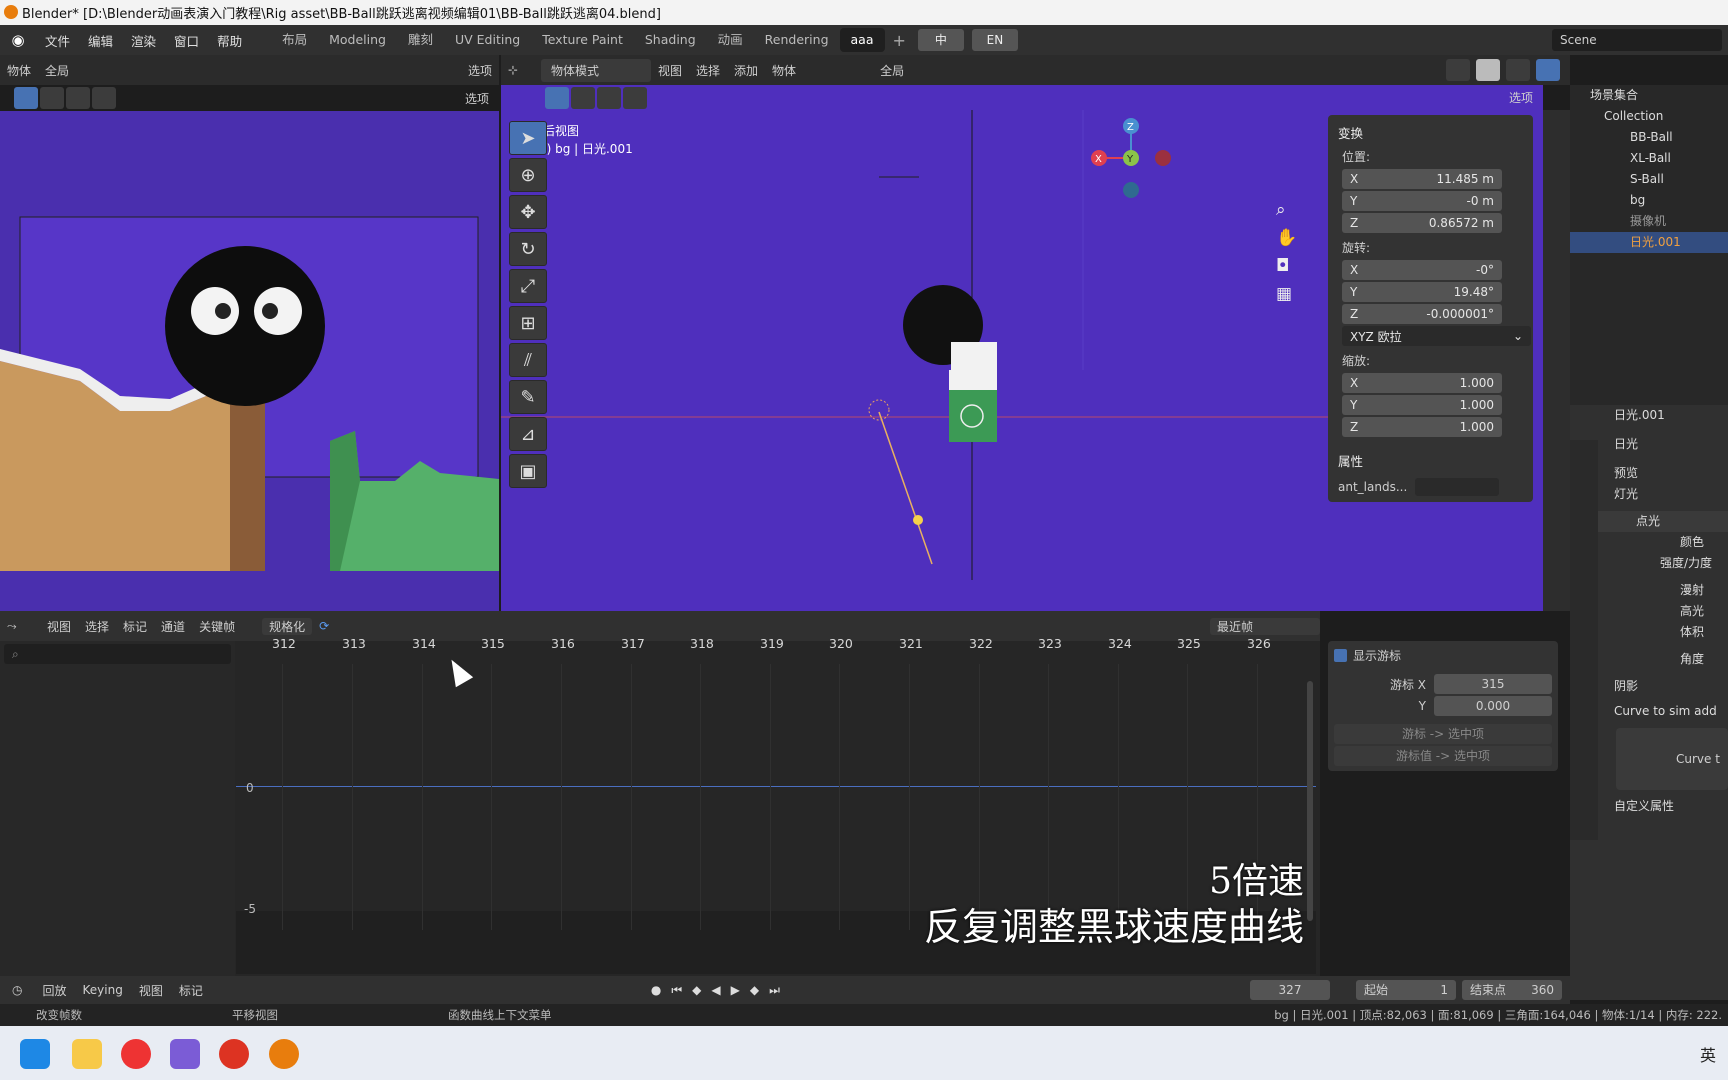  Describe the element at coordinates (420, 40) in the screenshot. I see `tab-sculpt: 雕刻` at that location.